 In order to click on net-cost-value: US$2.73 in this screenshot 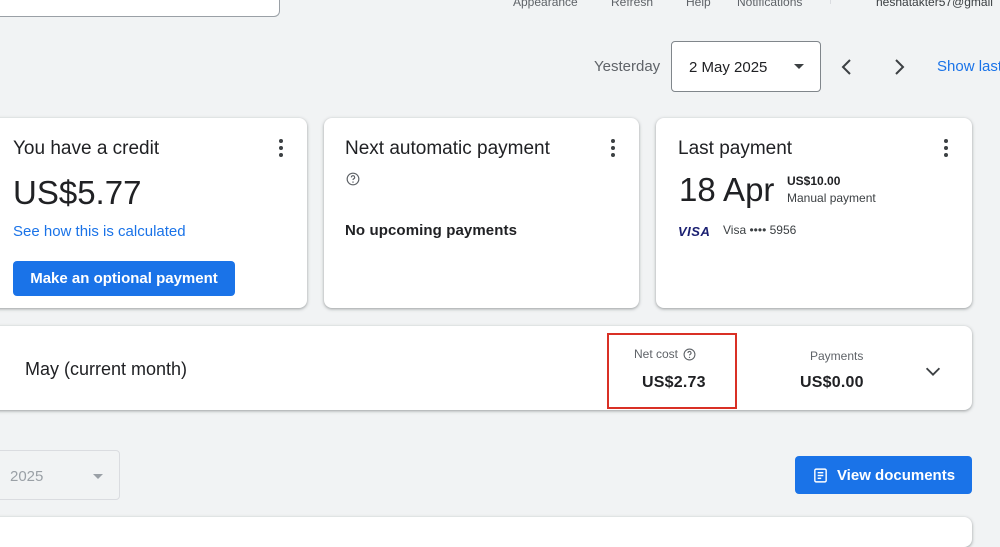, I will do `click(674, 382)`.